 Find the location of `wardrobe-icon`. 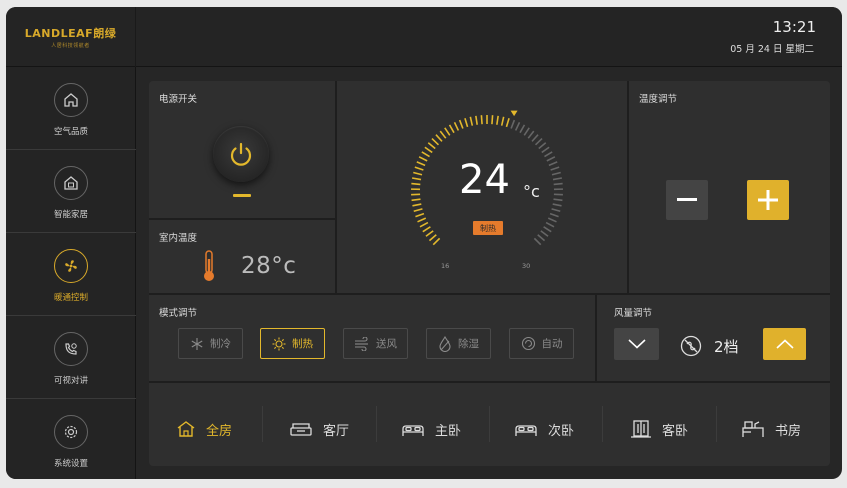

wardrobe-icon is located at coordinates (641, 429).